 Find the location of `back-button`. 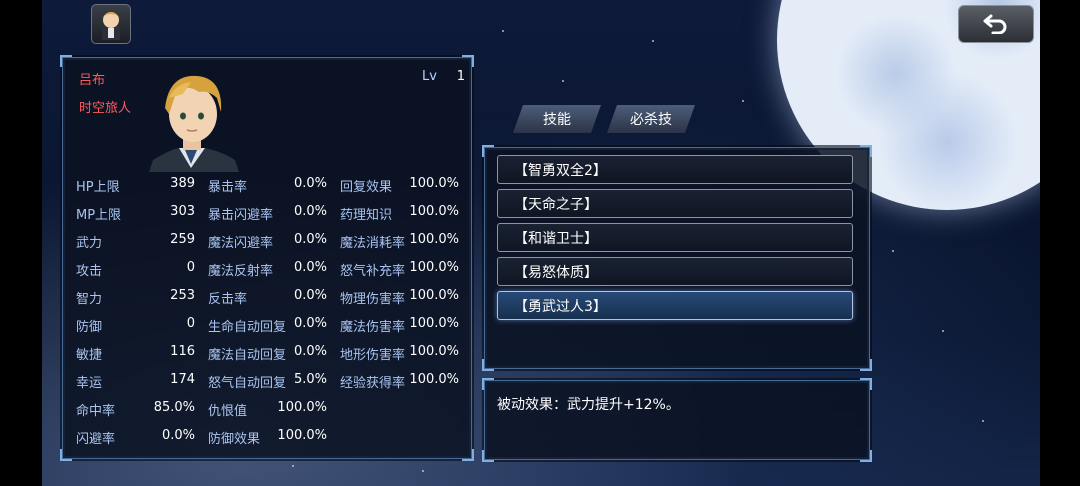

back-button is located at coordinates (996, 24).